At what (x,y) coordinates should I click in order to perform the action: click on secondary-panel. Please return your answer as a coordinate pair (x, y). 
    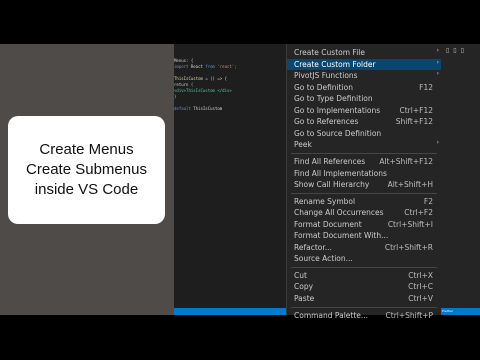
    Looking at the image, I should click on (460, 176).